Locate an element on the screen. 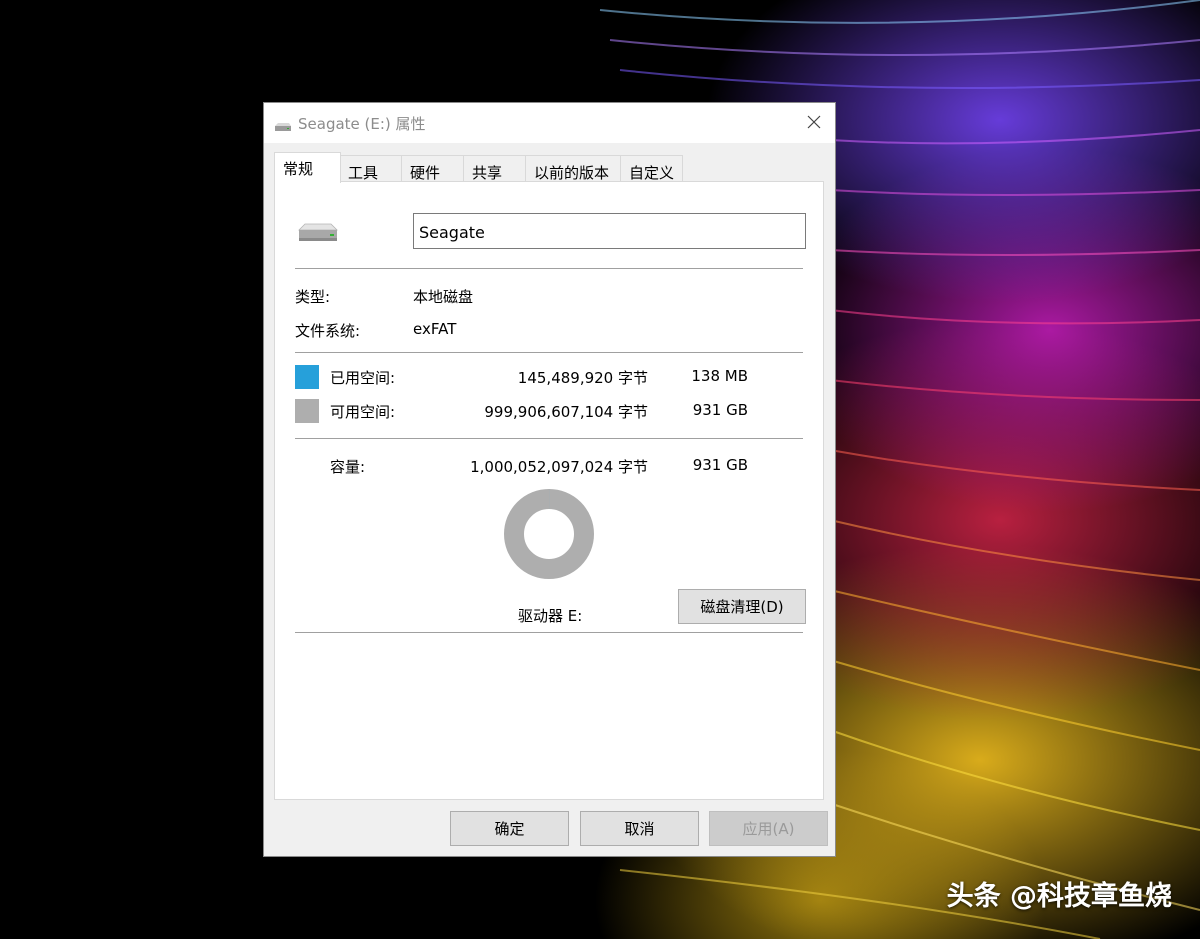 The width and height of the screenshot is (1200, 939). drive-icon is located at coordinates (283, 126).